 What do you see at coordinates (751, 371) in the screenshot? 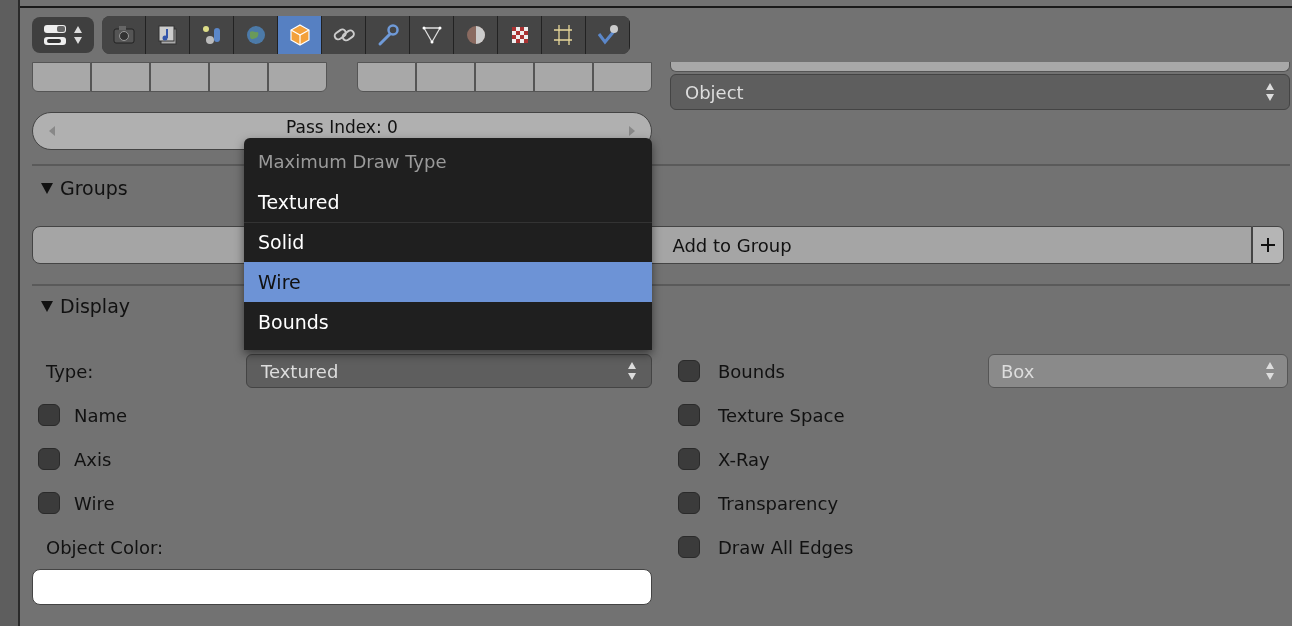
I see `checkbox-label: Bounds` at bounding box center [751, 371].